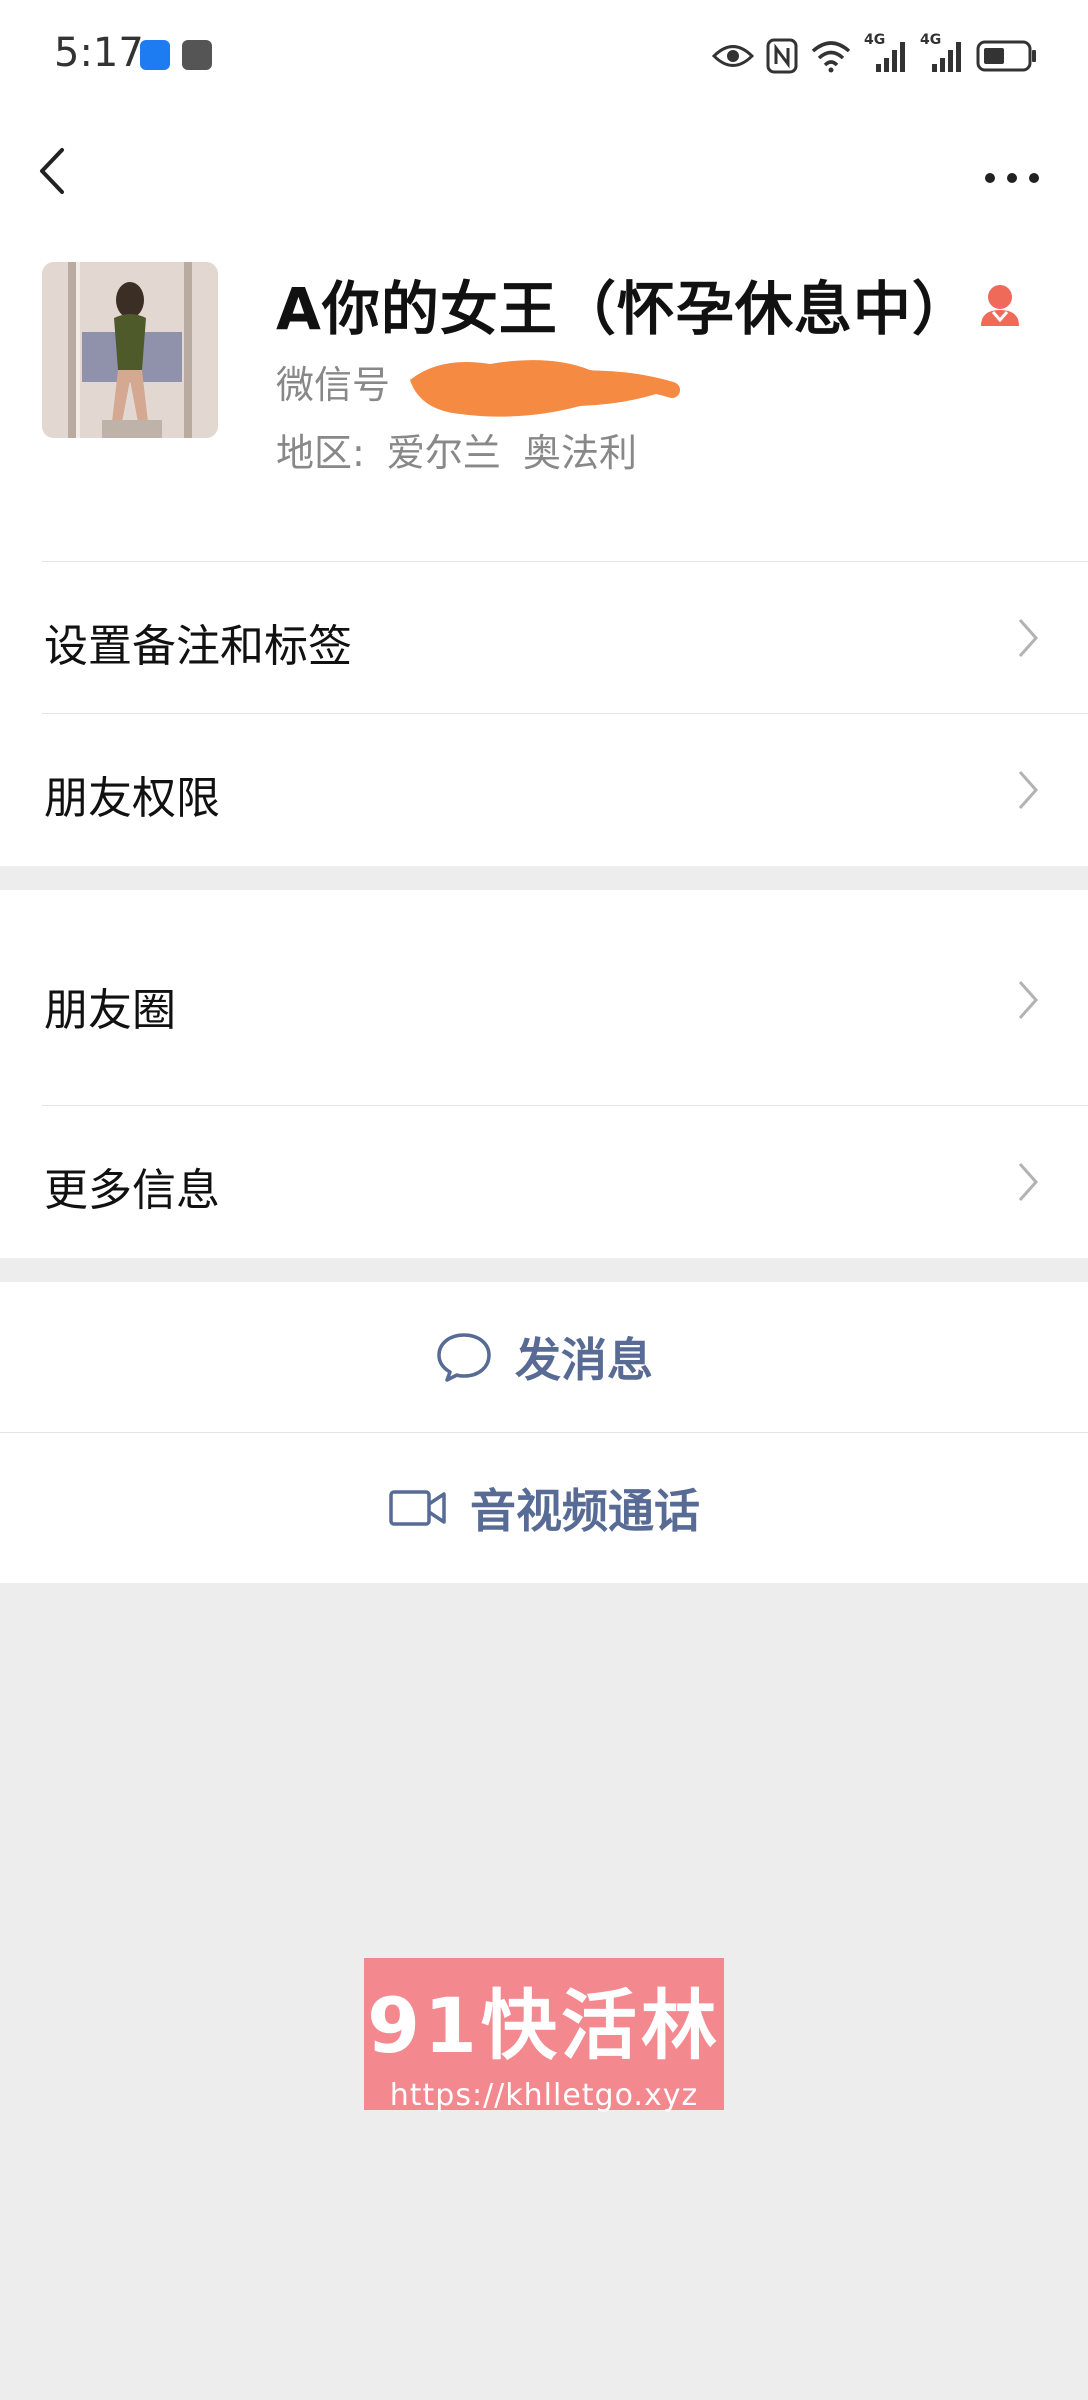 This screenshot has height=2400, width=1088. I want to click on profile-header: A你的女王（怀孕休息中） 微信号 地区: 爱尔兰 奥法利, so click(544, 407).